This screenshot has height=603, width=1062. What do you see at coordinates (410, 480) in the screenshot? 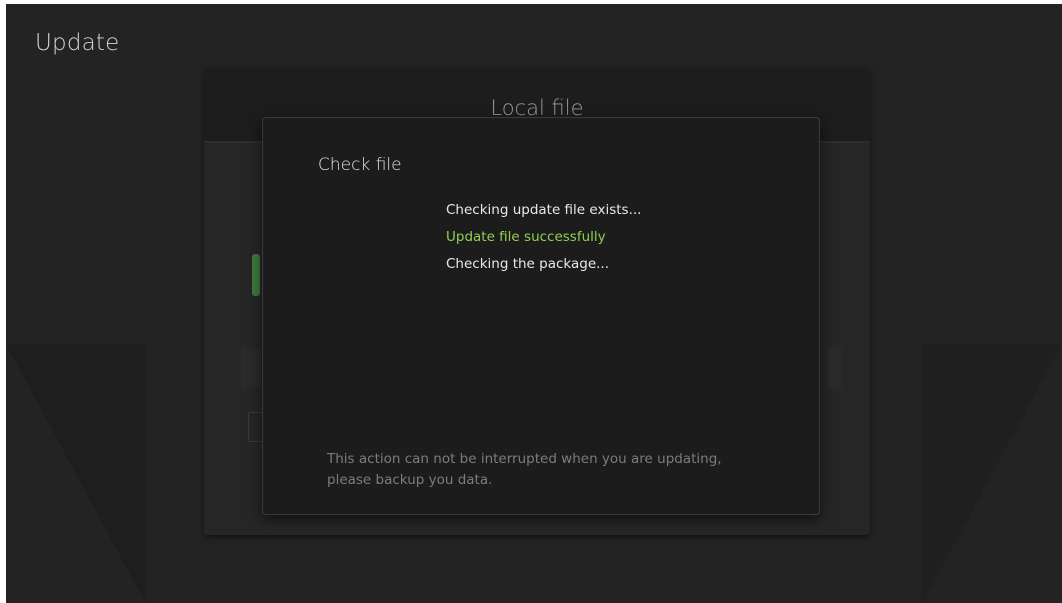
I see `warning-line: please backup you data.` at bounding box center [410, 480].